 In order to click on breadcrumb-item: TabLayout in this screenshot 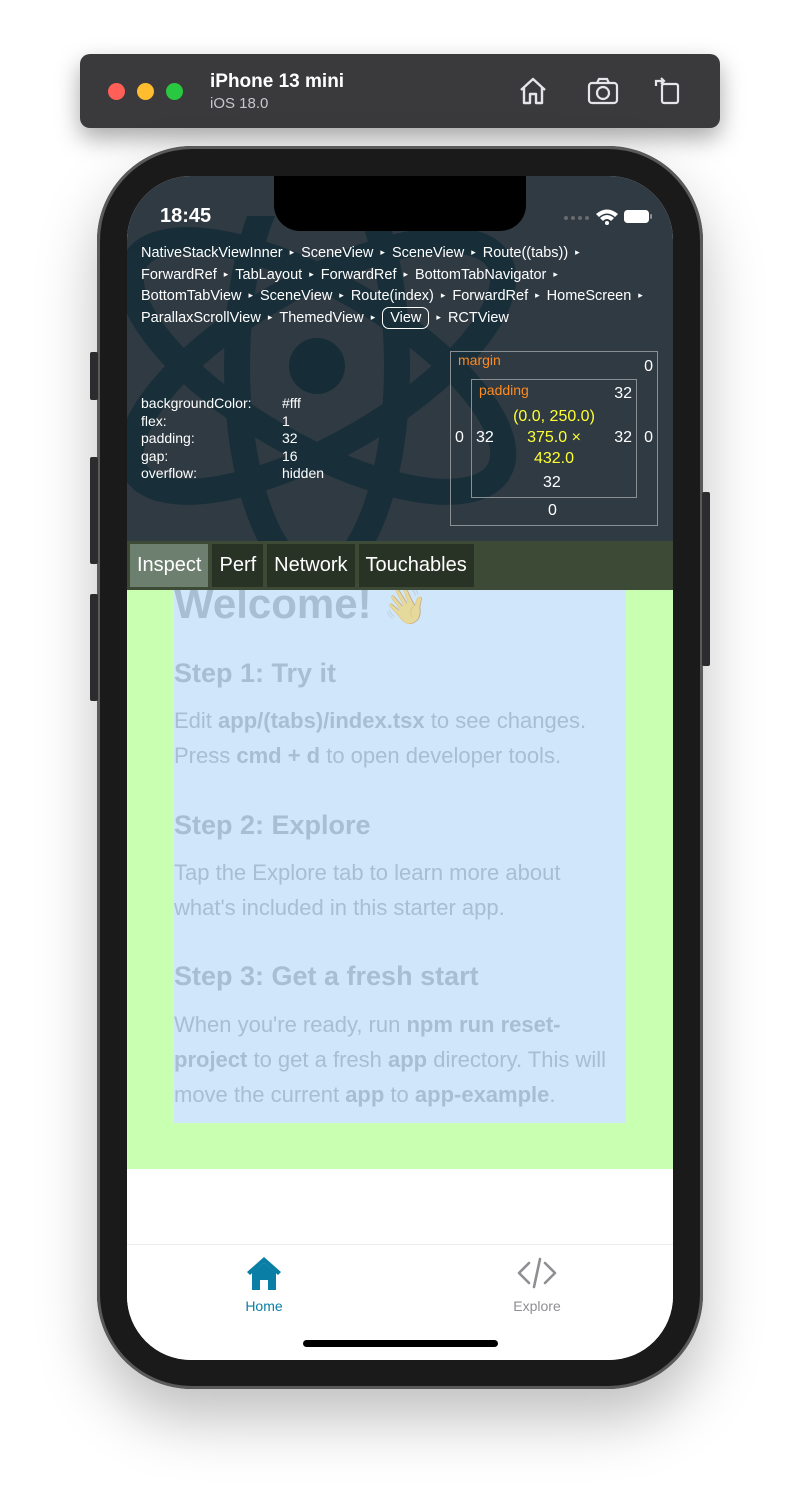, I will do `click(268, 275)`.